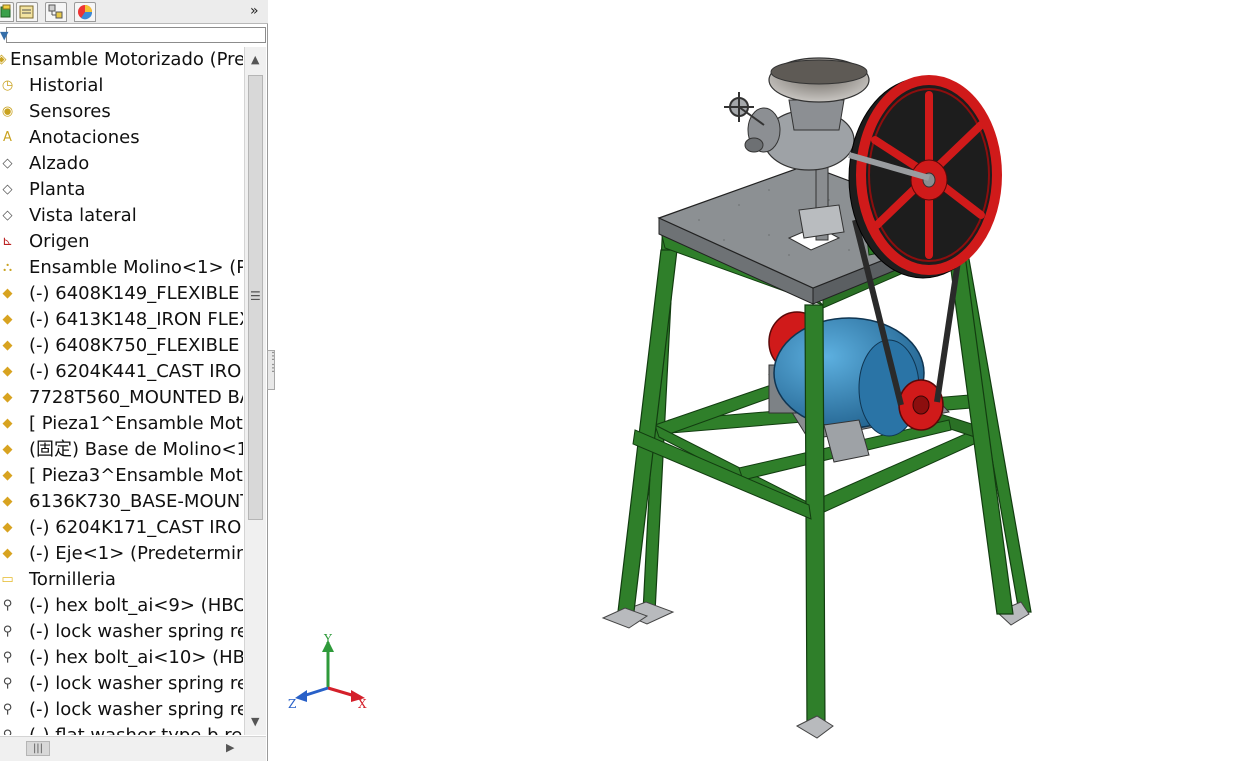 The height and width of the screenshot is (765, 1251). What do you see at coordinates (921, 405) in the screenshot?
I see `motor-pulley-hub` at bounding box center [921, 405].